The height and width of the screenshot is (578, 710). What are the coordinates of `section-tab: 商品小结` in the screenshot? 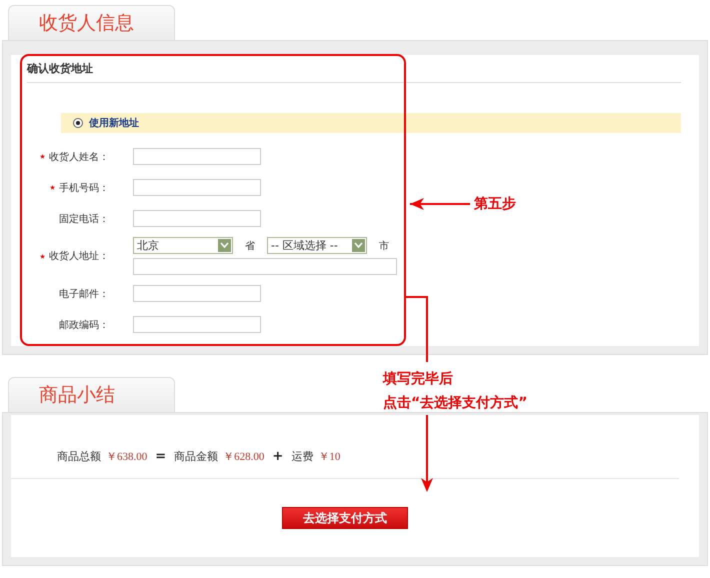 It's located at (91, 394).